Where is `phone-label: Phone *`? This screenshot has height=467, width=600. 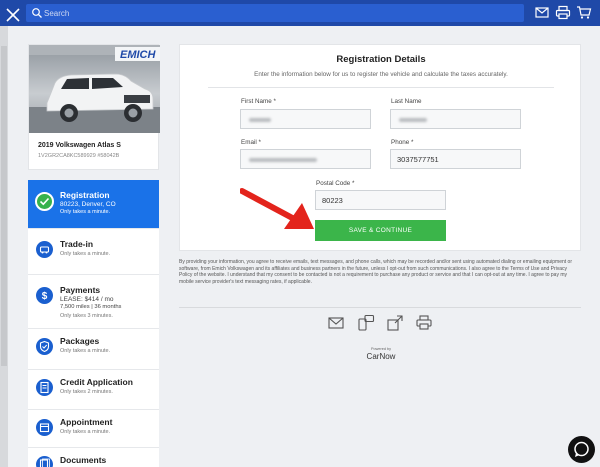 phone-label: Phone * is located at coordinates (402, 142).